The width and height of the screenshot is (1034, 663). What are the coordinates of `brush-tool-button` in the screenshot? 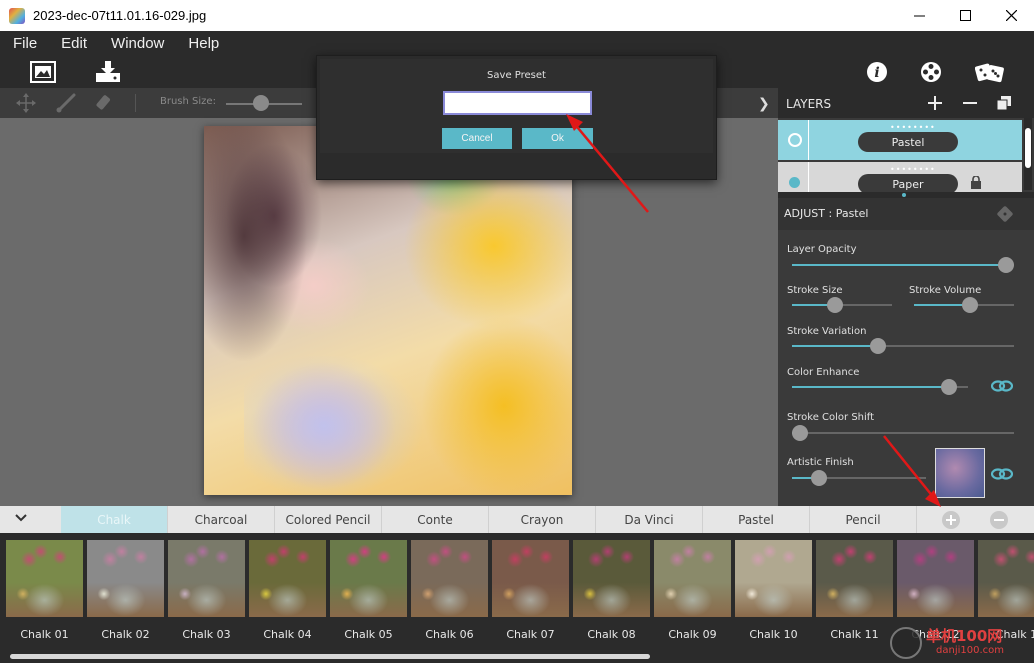 It's located at (66, 103).